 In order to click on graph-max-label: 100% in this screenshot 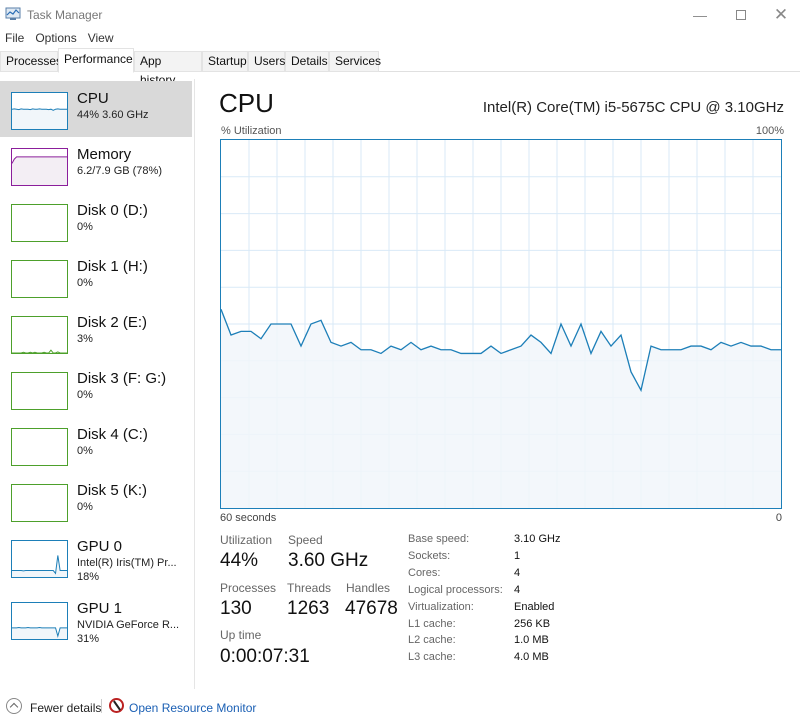, I will do `click(769, 131)`.